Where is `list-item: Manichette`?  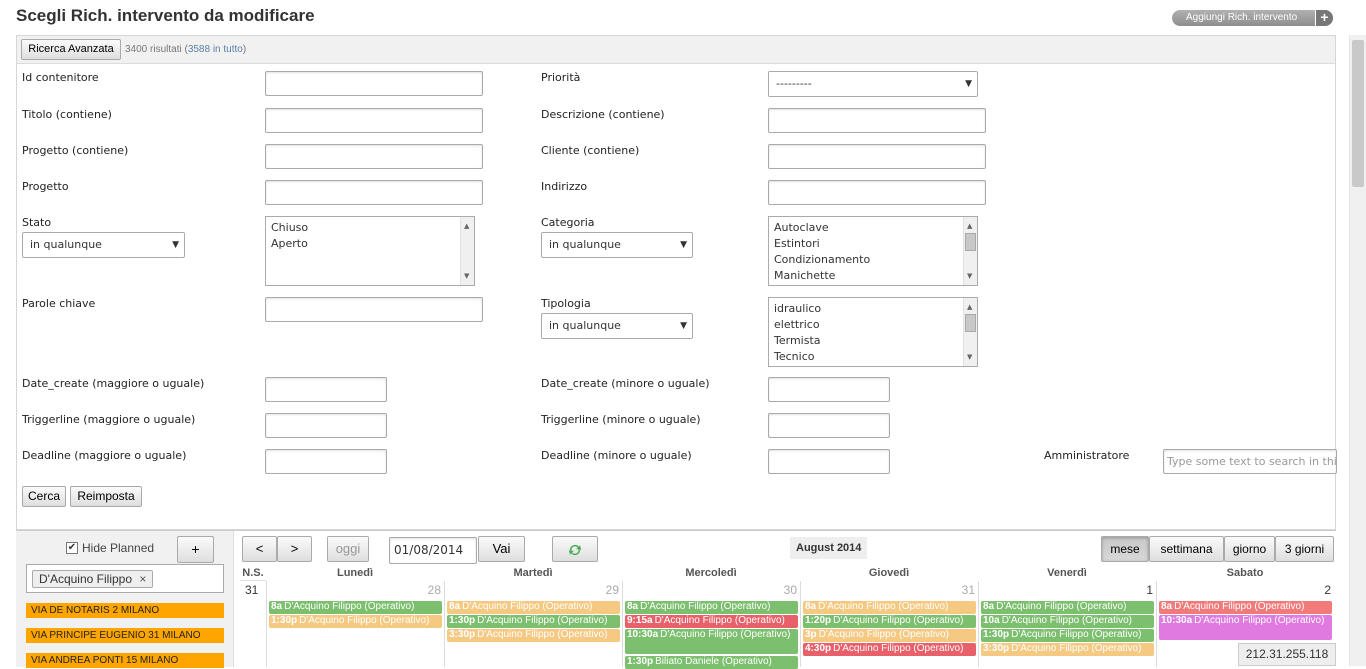 list-item: Manichette is located at coordinates (873, 276).